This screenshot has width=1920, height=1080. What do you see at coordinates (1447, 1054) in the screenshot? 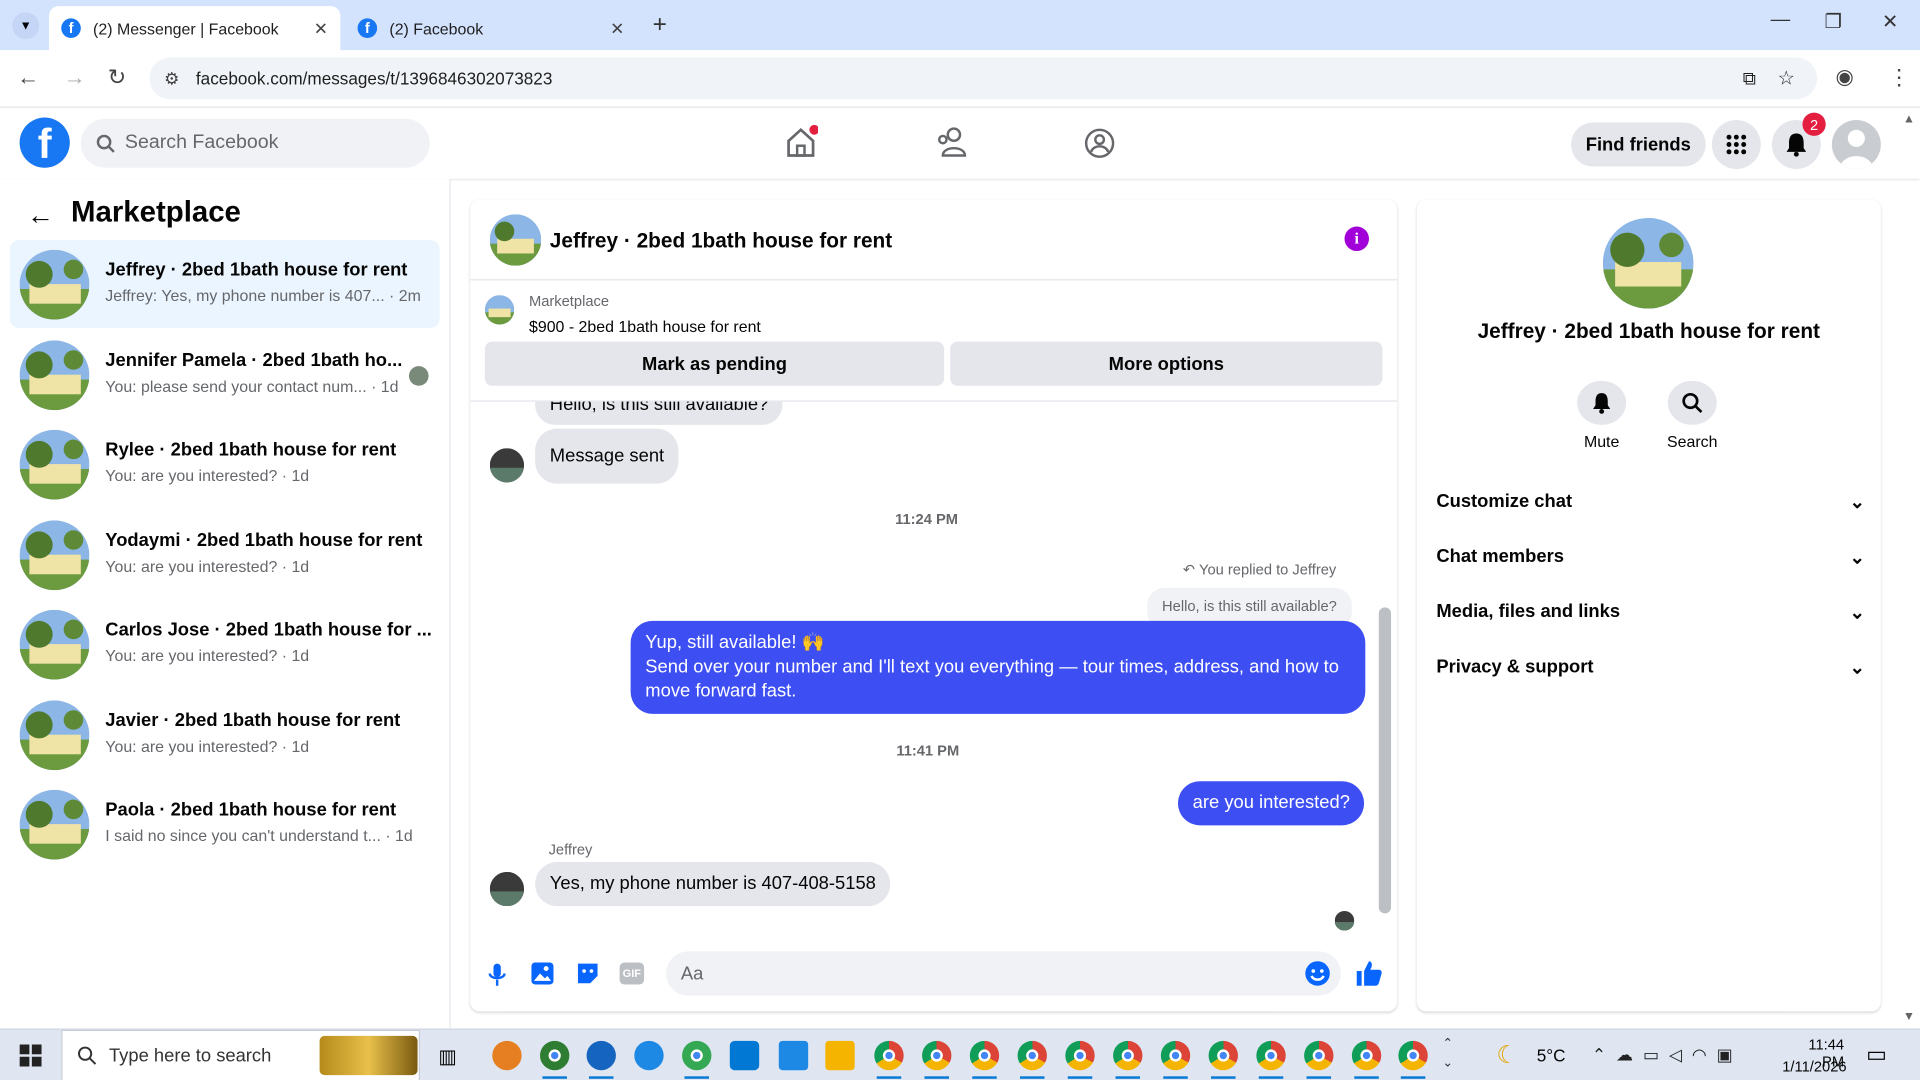
I see `taskbar-overflow-icon: ⌃ ⌄` at bounding box center [1447, 1054].